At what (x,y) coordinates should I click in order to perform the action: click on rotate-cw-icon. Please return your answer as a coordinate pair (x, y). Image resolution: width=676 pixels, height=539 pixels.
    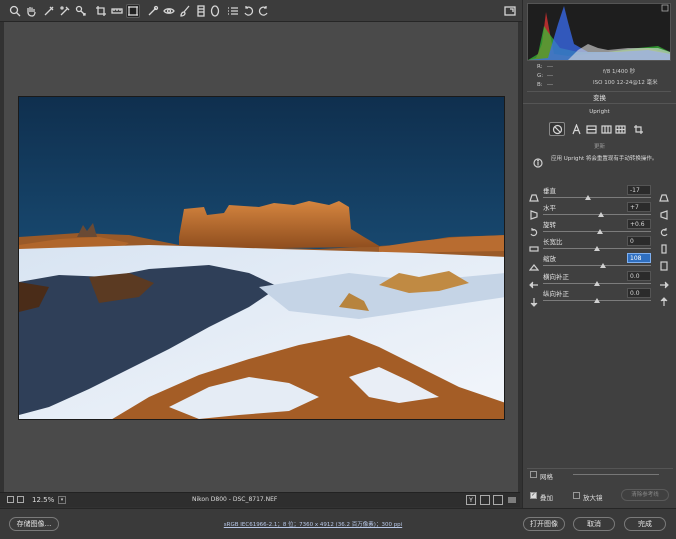
    Looking at the image, I should click on (263, 11).